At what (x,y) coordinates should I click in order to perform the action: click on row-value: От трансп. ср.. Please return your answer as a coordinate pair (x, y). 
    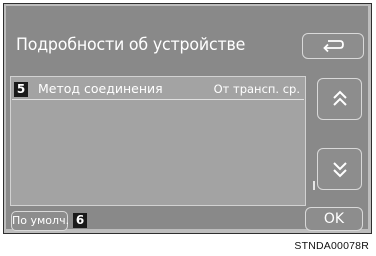
    Looking at the image, I should click on (256, 89).